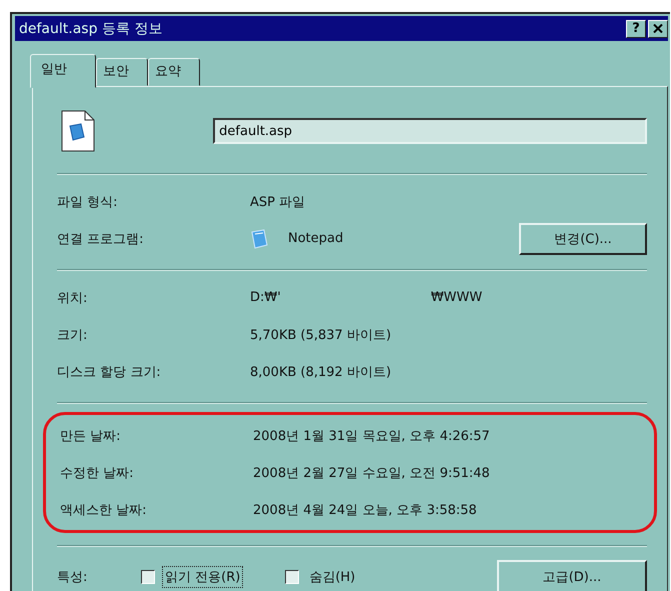 This screenshot has width=671, height=591. Describe the element at coordinates (90, 29) in the screenshot. I see `window-title: default.asp 등록 정보` at that location.